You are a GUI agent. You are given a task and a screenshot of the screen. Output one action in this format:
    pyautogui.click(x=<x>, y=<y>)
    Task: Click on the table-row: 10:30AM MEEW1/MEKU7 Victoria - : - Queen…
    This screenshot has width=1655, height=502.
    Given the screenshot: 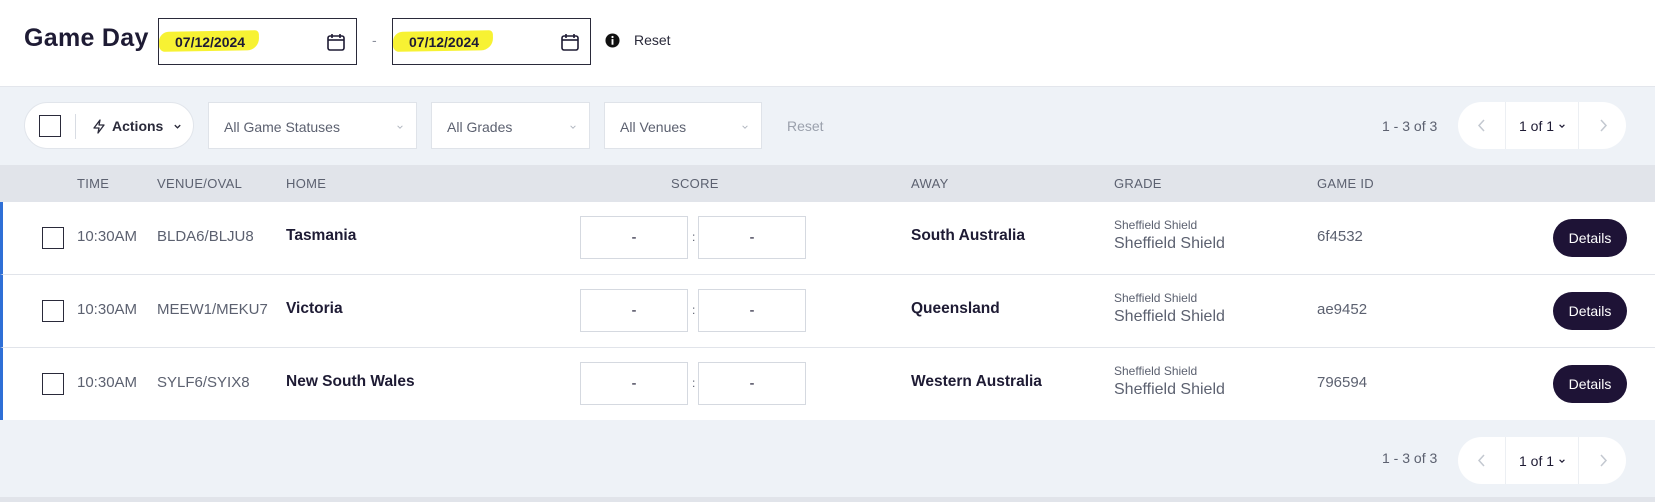 What is the action you would take?
    pyautogui.click(x=827, y=311)
    